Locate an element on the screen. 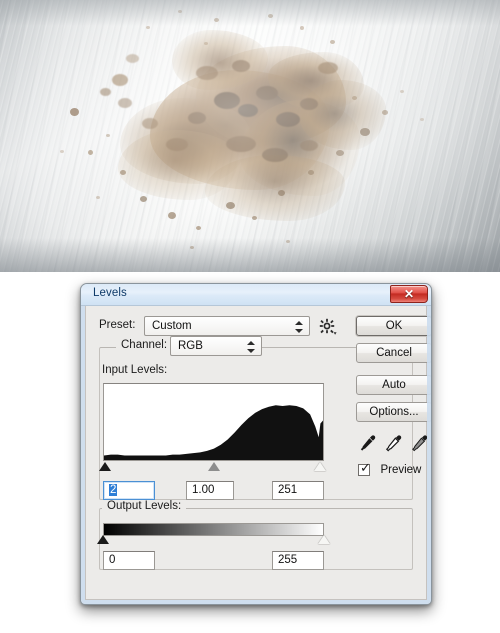 The image size is (500, 633). output-levels-group: Output Levels: 0 255 is located at coordinates (255, 535).